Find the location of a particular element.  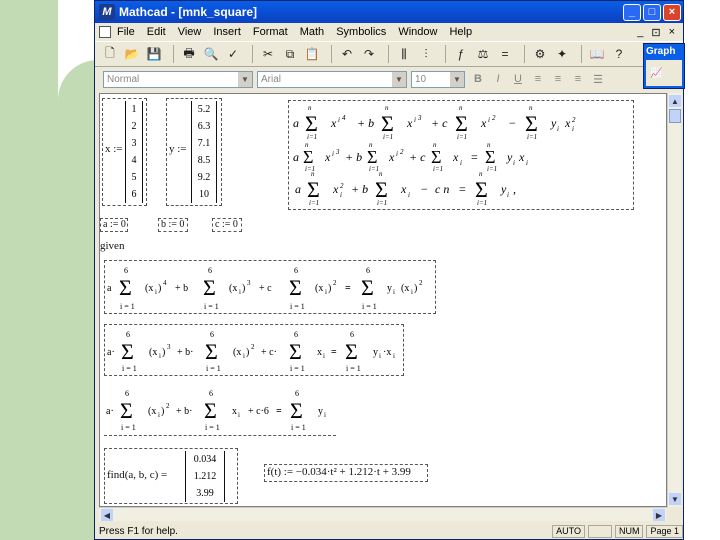

c-init-region: c := 0 is located at coordinates (227, 225).